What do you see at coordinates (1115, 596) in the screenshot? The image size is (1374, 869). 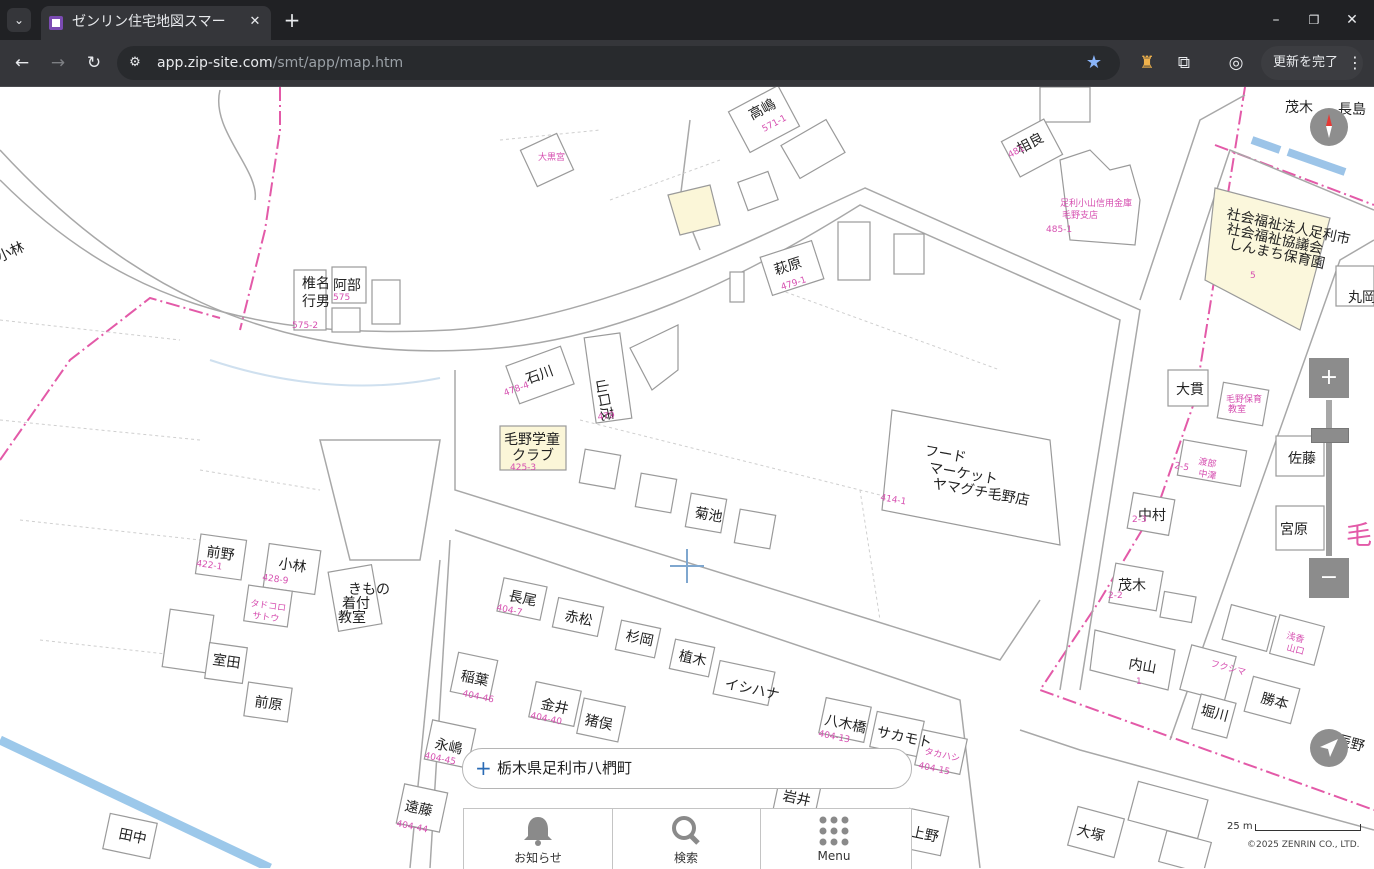 I see `map-label-mogi2-no: 2-2` at bounding box center [1115, 596].